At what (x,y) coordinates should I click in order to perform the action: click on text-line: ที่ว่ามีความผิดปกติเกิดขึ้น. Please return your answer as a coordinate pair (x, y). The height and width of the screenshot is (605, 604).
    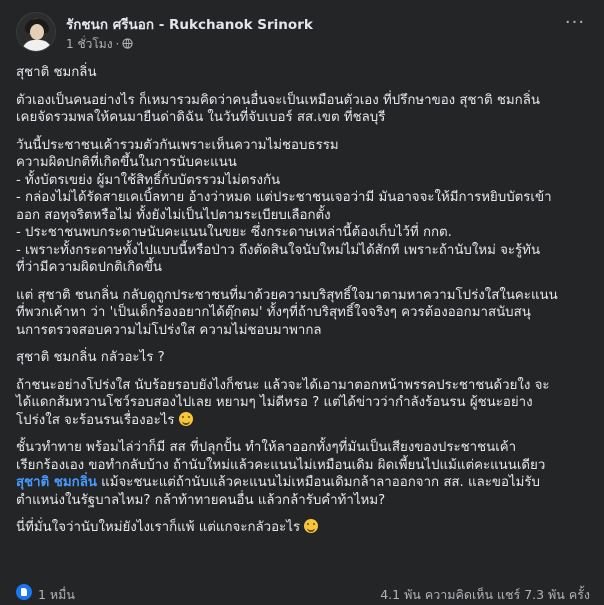
    Looking at the image, I should click on (89, 267).